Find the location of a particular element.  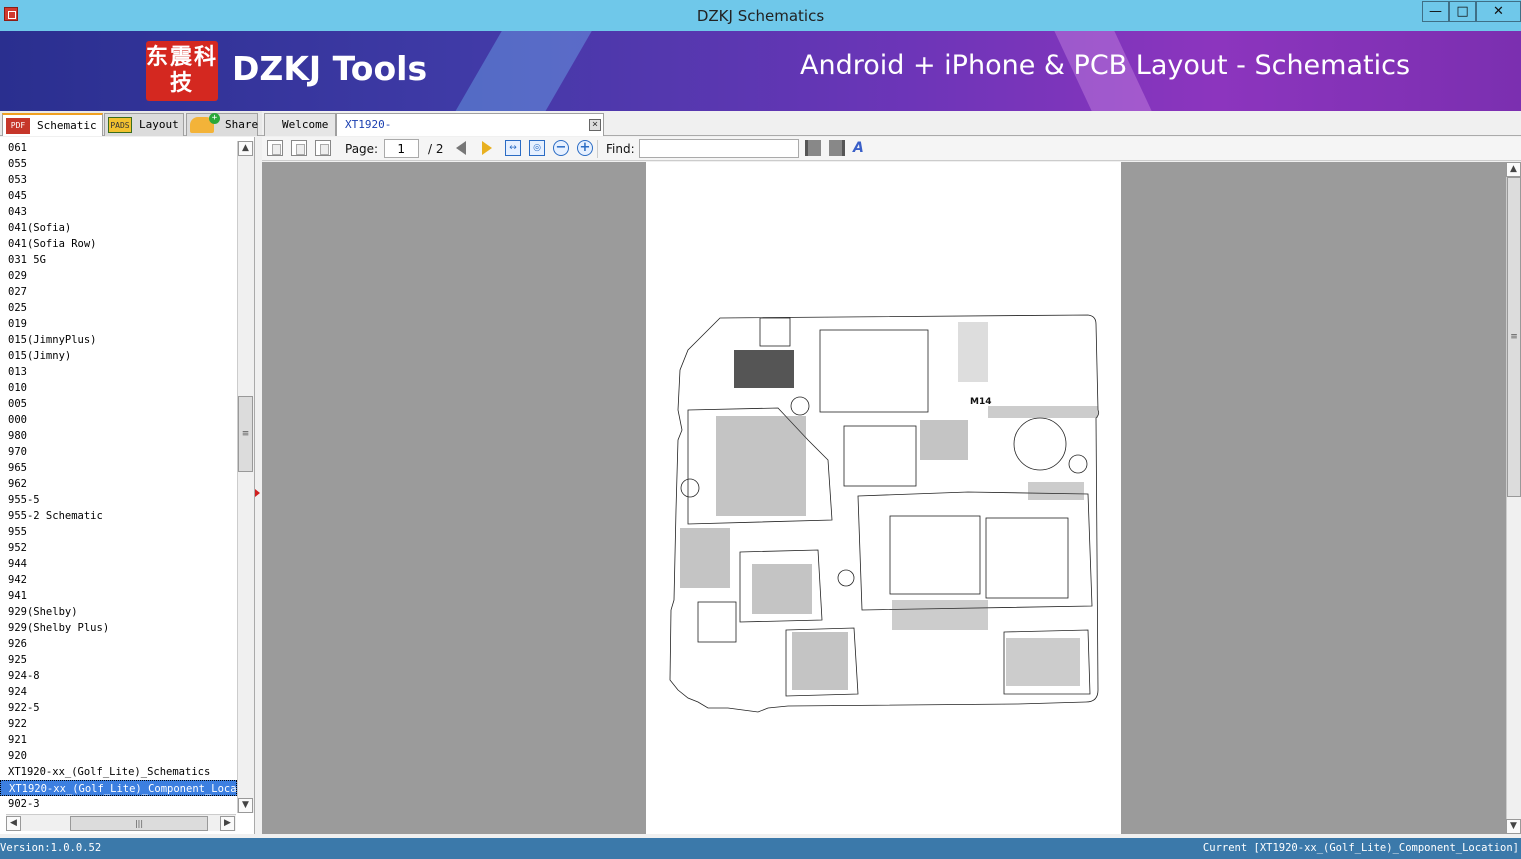

tree-item: 922-5 is located at coordinates (118, 708).